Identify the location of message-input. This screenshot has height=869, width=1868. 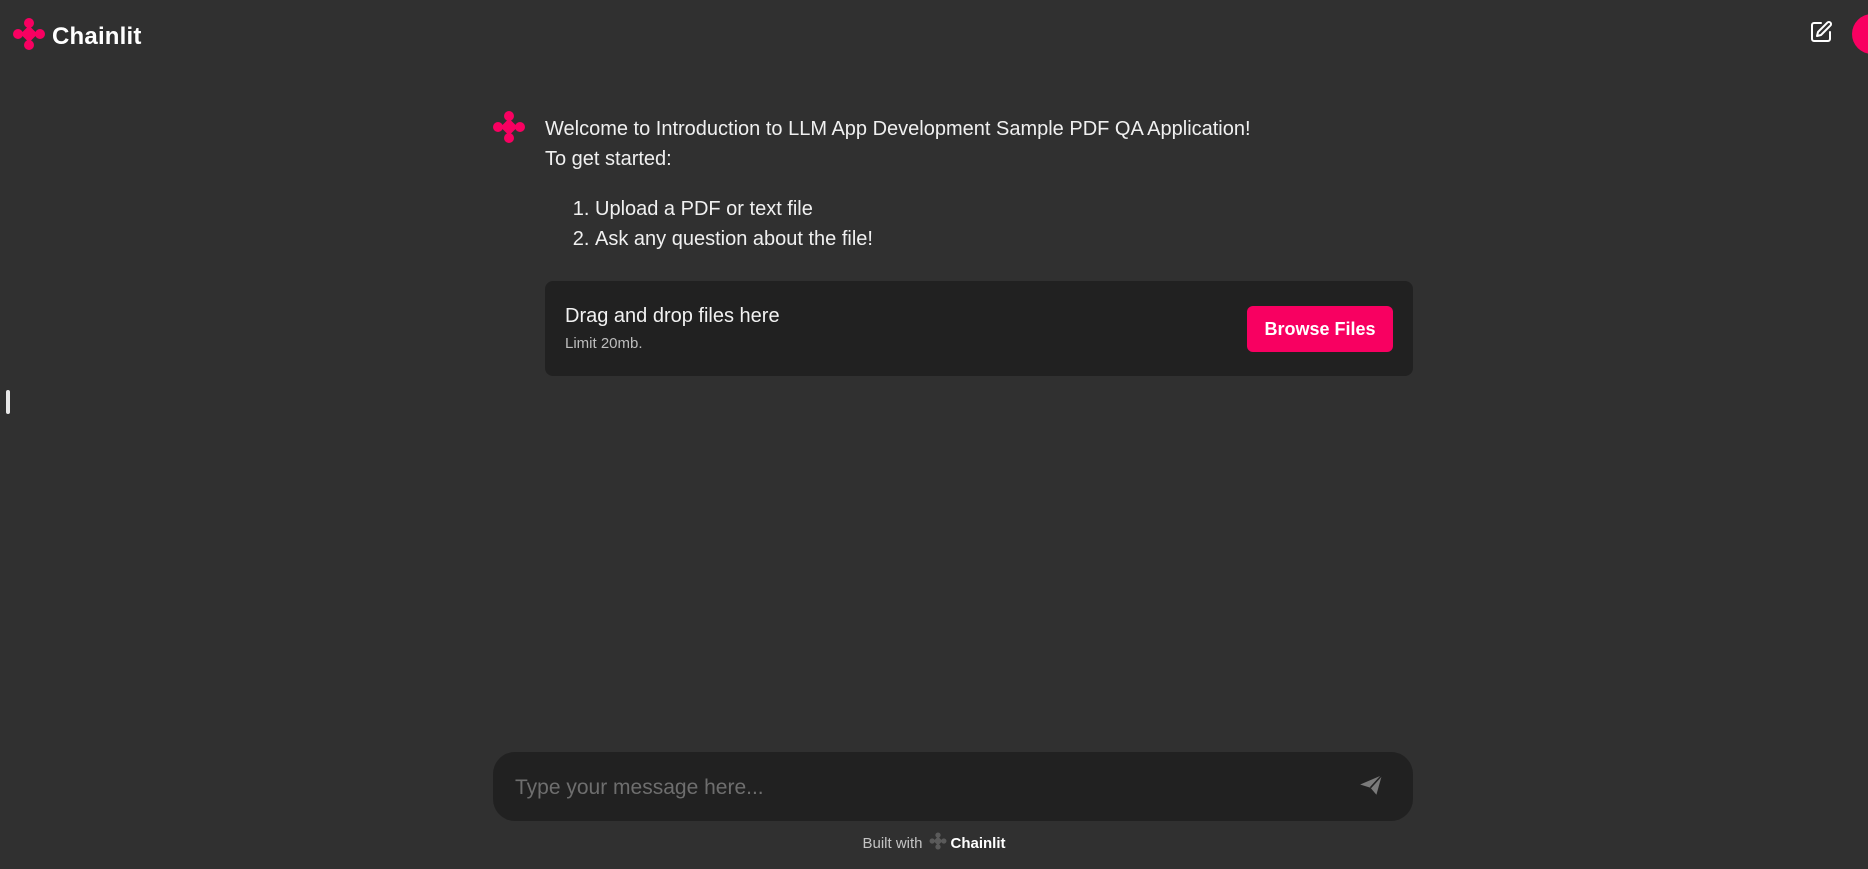
(925, 787).